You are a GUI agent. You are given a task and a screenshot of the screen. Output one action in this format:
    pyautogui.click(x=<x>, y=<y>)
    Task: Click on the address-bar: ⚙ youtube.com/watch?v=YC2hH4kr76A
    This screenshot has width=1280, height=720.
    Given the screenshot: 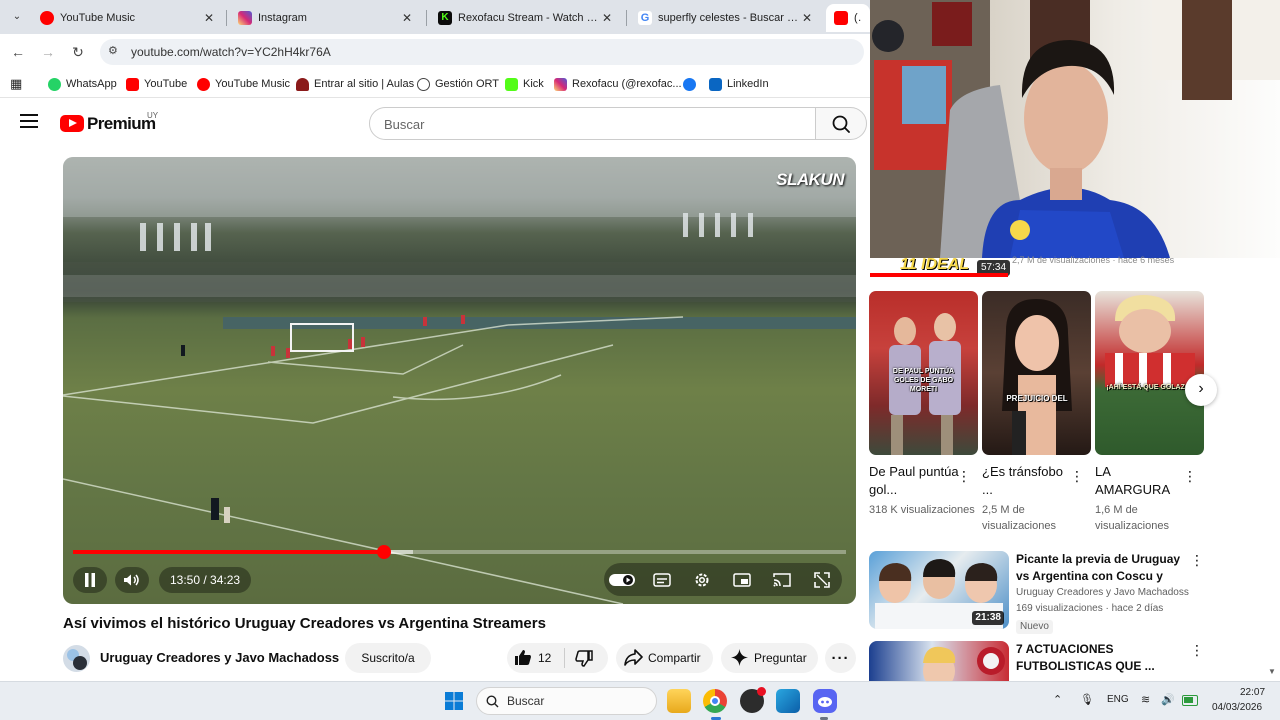 What is the action you would take?
    pyautogui.click(x=482, y=52)
    